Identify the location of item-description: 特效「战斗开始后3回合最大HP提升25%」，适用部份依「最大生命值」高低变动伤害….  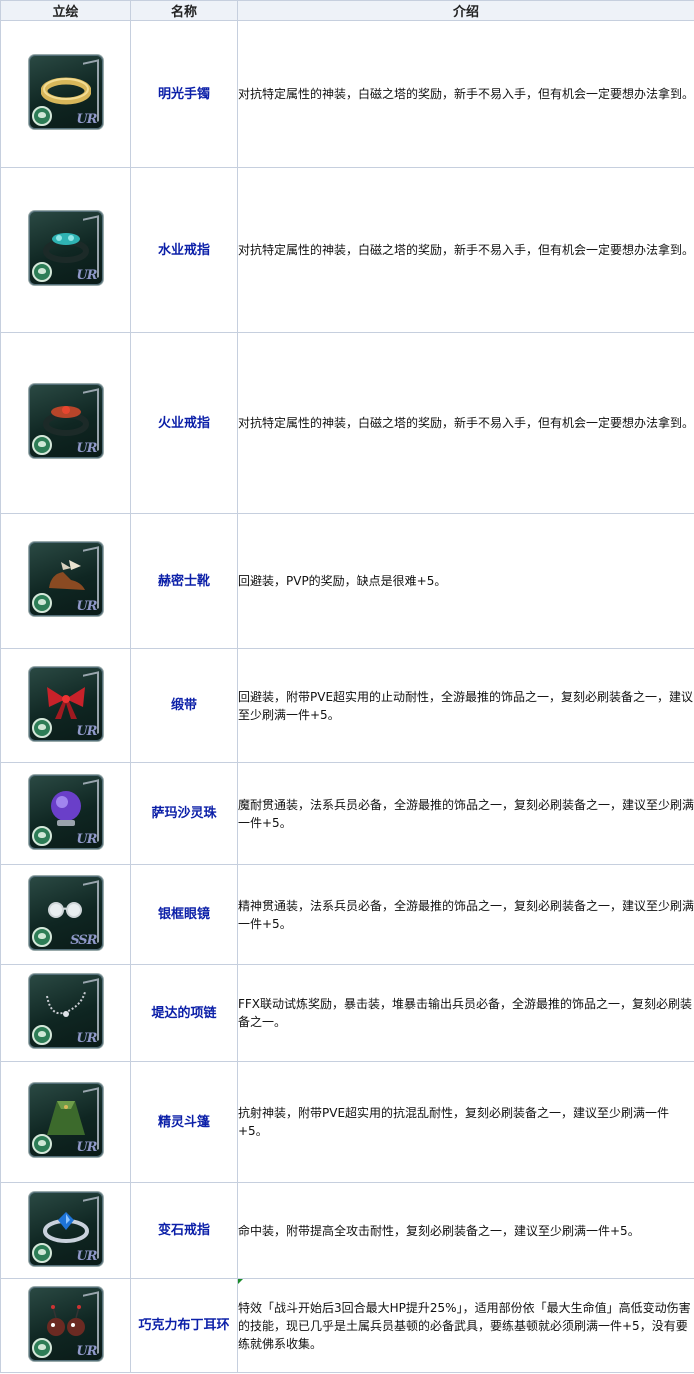
(465, 1325).